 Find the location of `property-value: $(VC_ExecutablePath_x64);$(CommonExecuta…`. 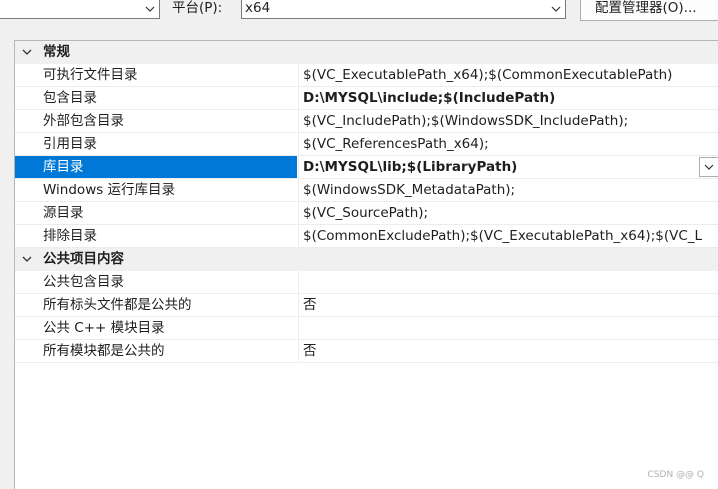

property-value: $(VC_ExecutablePath_x64);$(CommonExecuta… is located at coordinates (508, 75).